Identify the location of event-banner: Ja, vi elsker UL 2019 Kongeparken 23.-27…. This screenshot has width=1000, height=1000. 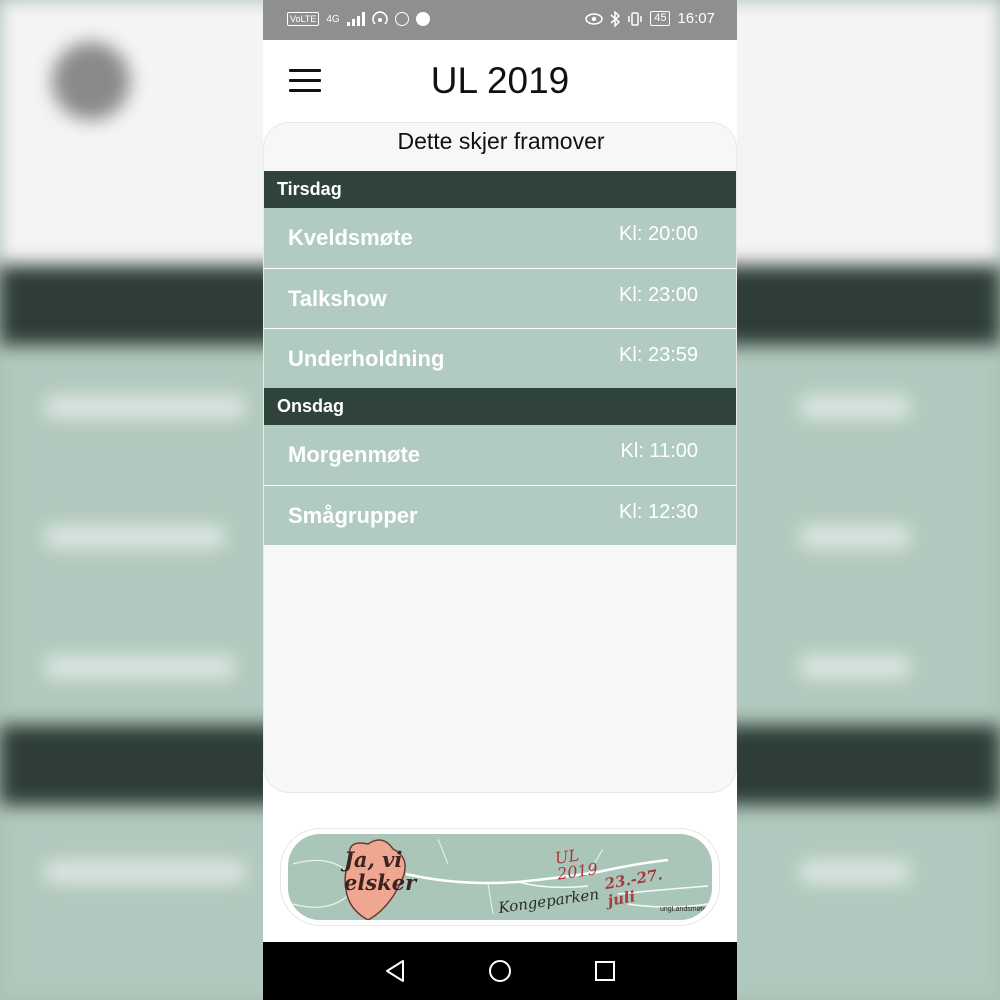
(500, 877).